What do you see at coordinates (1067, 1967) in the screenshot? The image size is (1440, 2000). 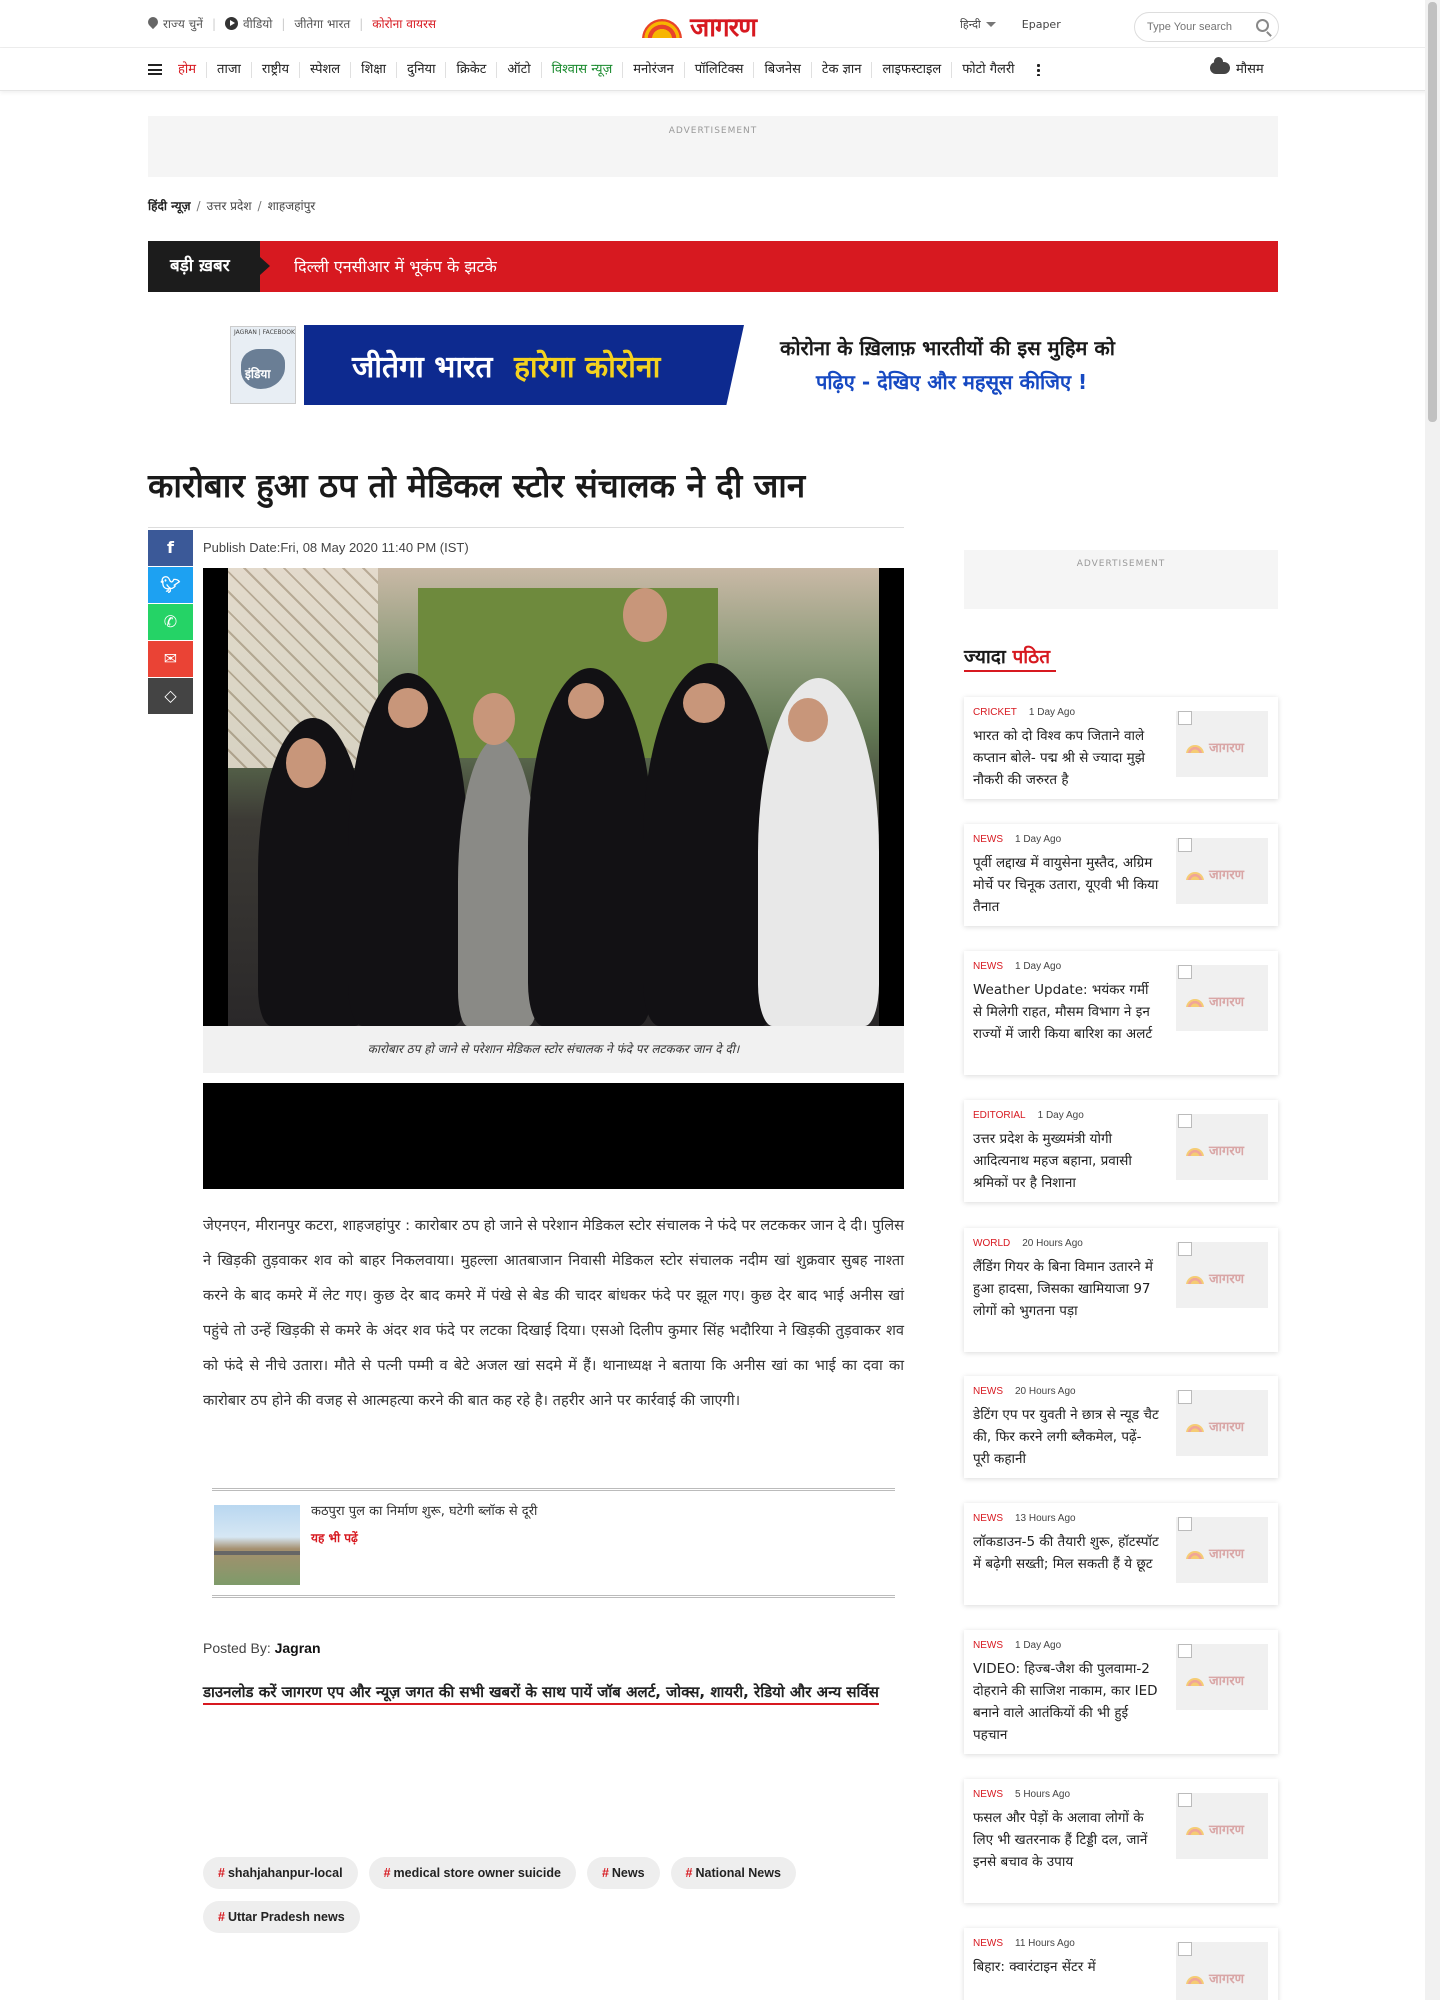 I see `card-title: बिहार: क्वारंटाइन सेंटर में` at bounding box center [1067, 1967].